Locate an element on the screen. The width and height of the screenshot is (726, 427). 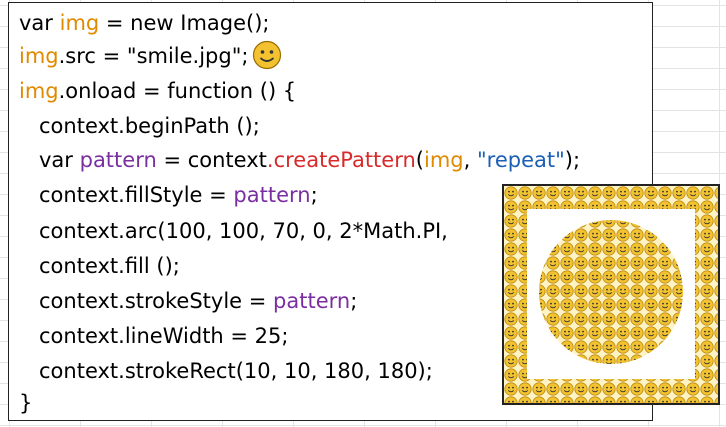
code-token: context.beginPath (); is located at coordinates (149, 126).